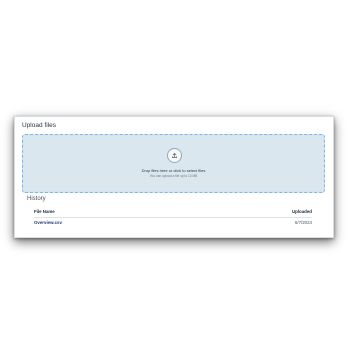 The image size is (347, 347). What do you see at coordinates (173, 223) in the screenshot?
I see `table-row: Overview.csv 6/7/2024` at bounding box center [173, 223].